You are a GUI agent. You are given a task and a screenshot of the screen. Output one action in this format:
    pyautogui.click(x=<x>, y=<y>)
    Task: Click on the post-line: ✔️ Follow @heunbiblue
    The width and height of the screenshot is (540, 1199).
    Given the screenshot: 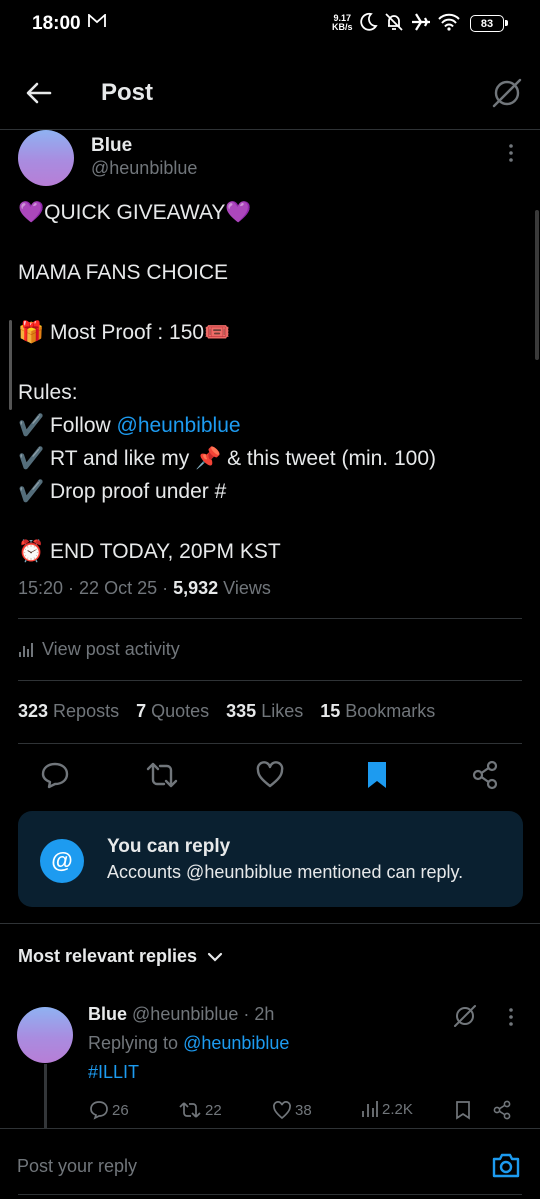 What is the action you would take?
    pyautogui.click(x=129, y=425)
    